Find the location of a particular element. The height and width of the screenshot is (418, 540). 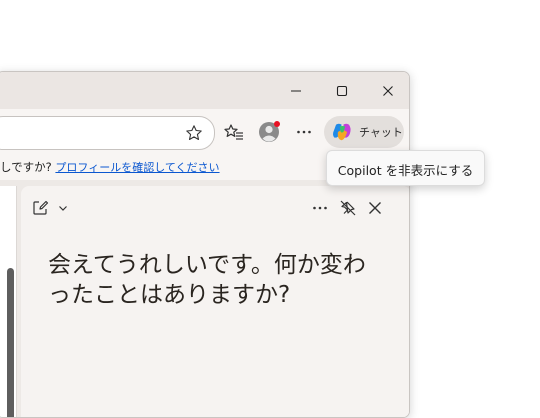

minimize-icon is located at coordinates (296, 90).